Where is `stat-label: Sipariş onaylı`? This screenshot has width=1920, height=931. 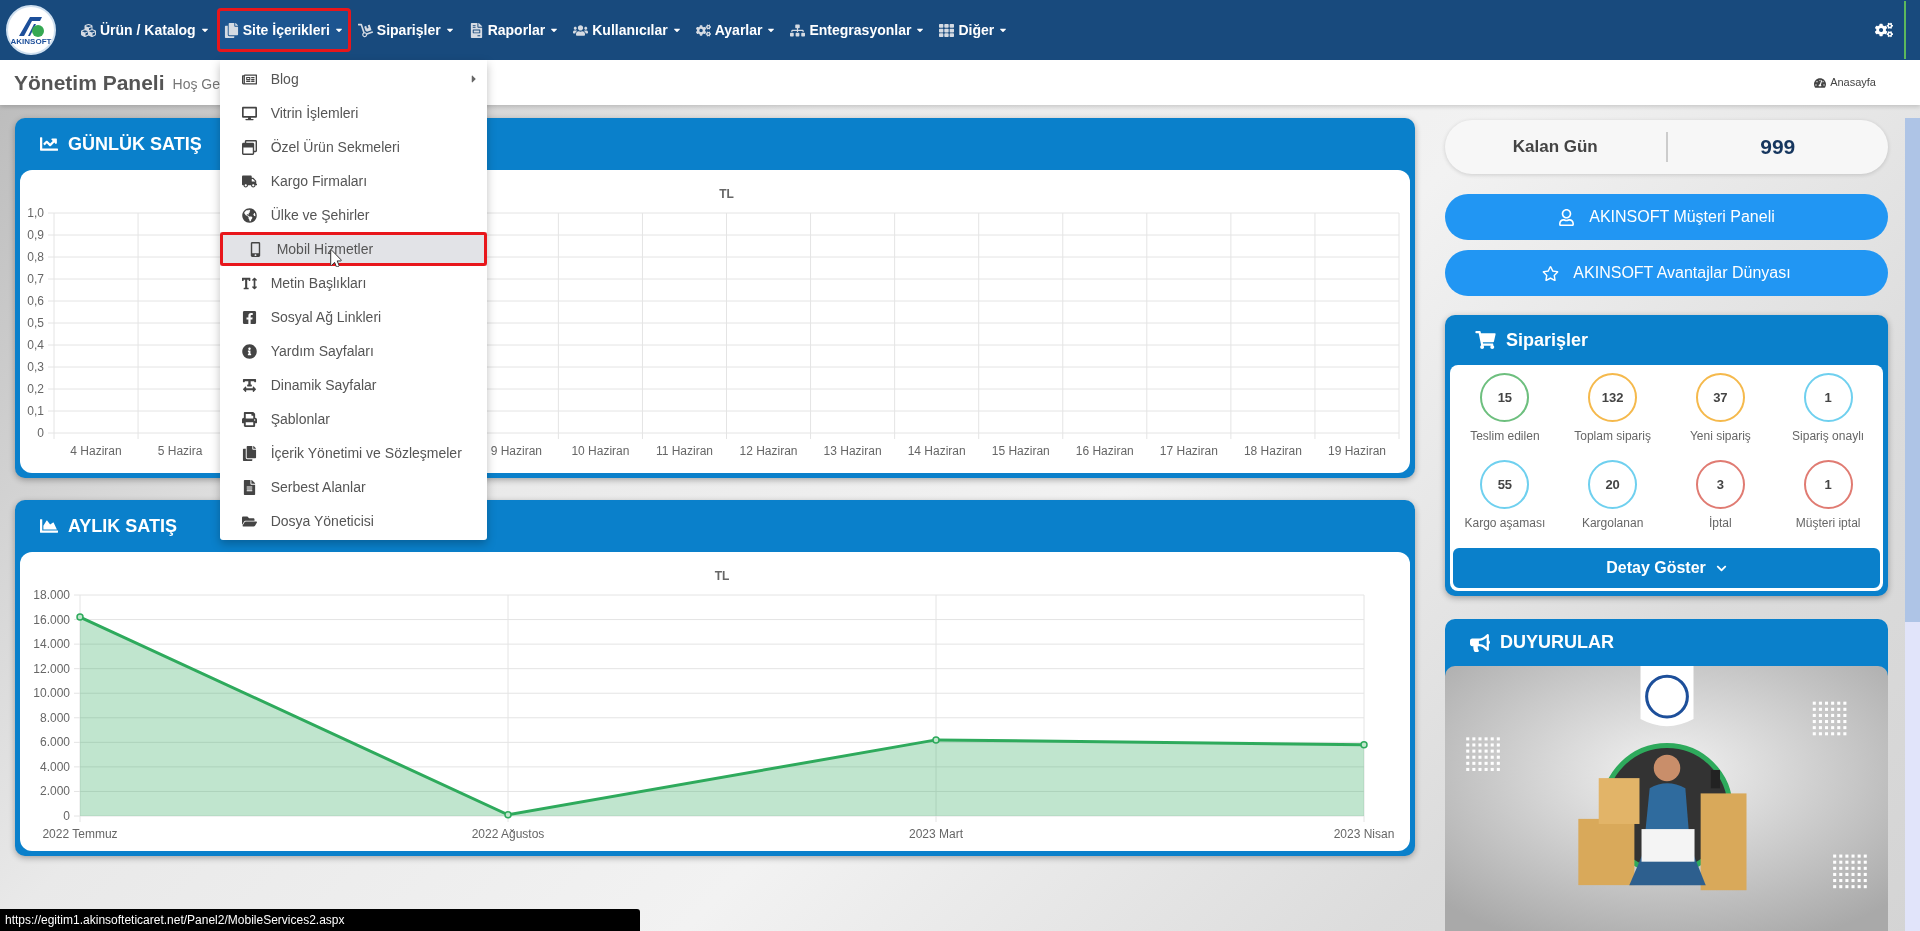
stat-label: Sipariş onaylı is located at coordinates (1828, 436).